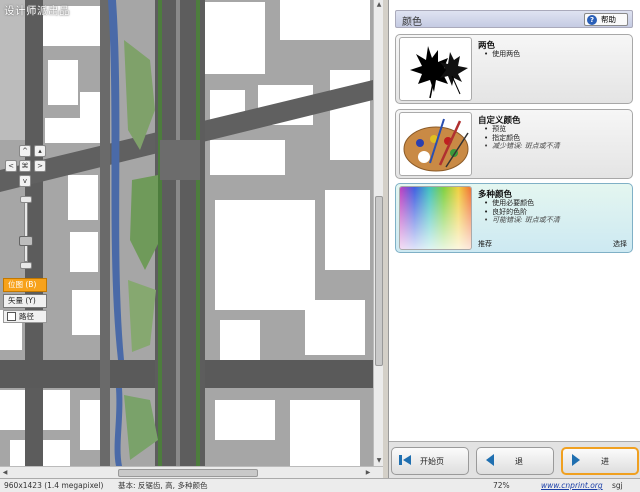 This screenshot has width=640, height=492. I want to click on vertical-scroll-thumb, so click(379, 281).